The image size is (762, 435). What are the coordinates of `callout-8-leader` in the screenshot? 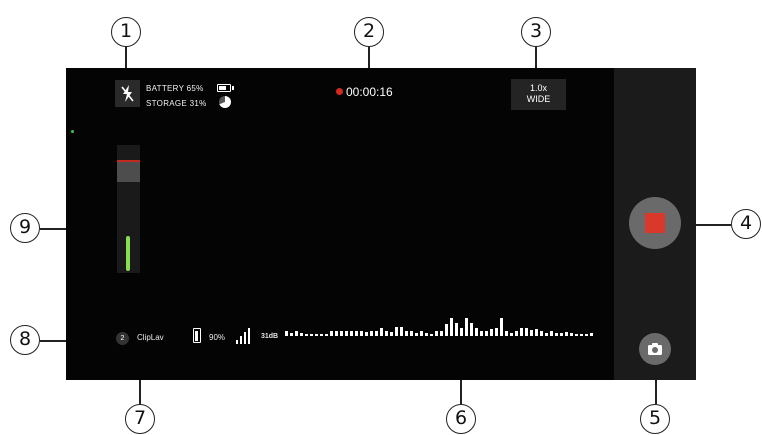 It's located at (53, 341).